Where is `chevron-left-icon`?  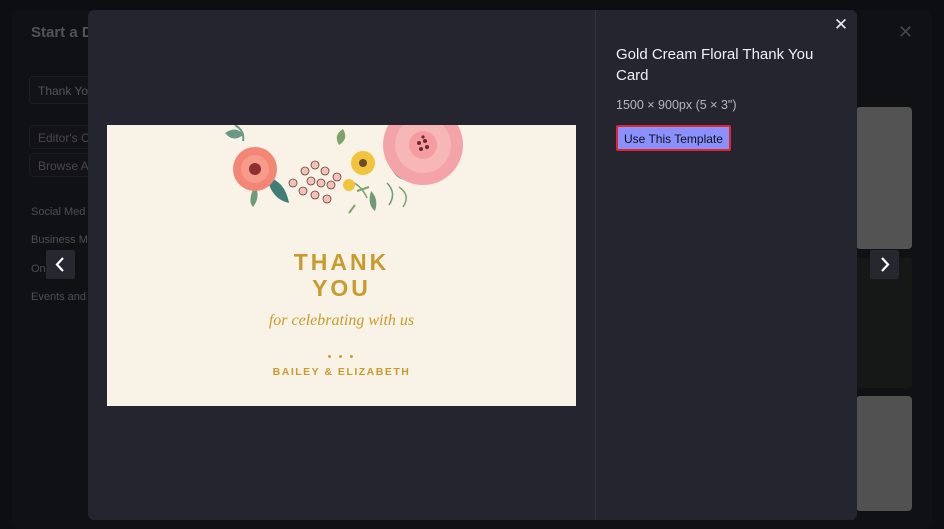
chevron-left-icon is located at coordinates (59, 264).